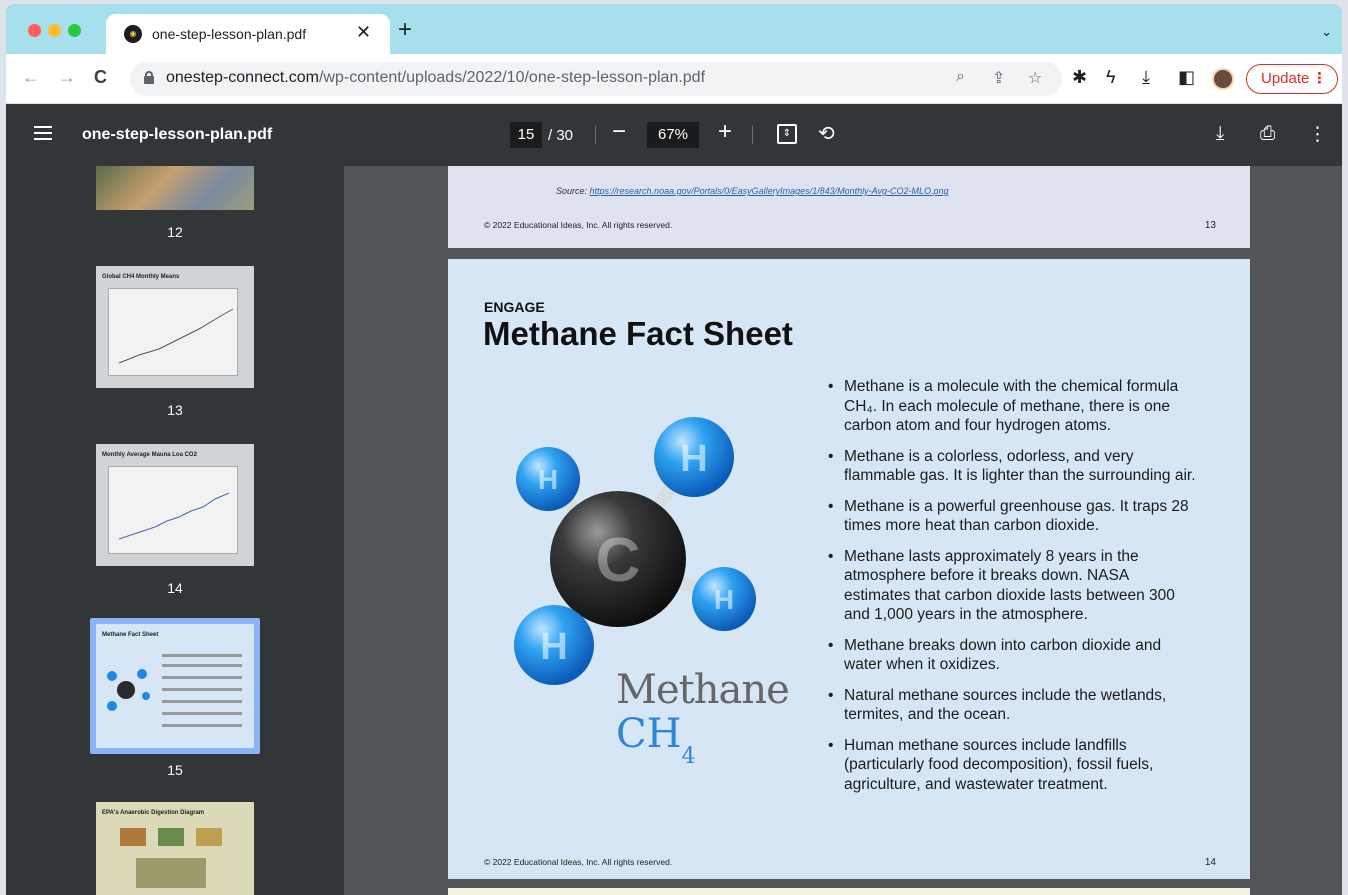 The height and width of the screenshot is (895, 1348). What do you see at coordinates (43, 133) in the screenshot?
I see `hamburger-menu-icon` at bounding box center [43, 133].